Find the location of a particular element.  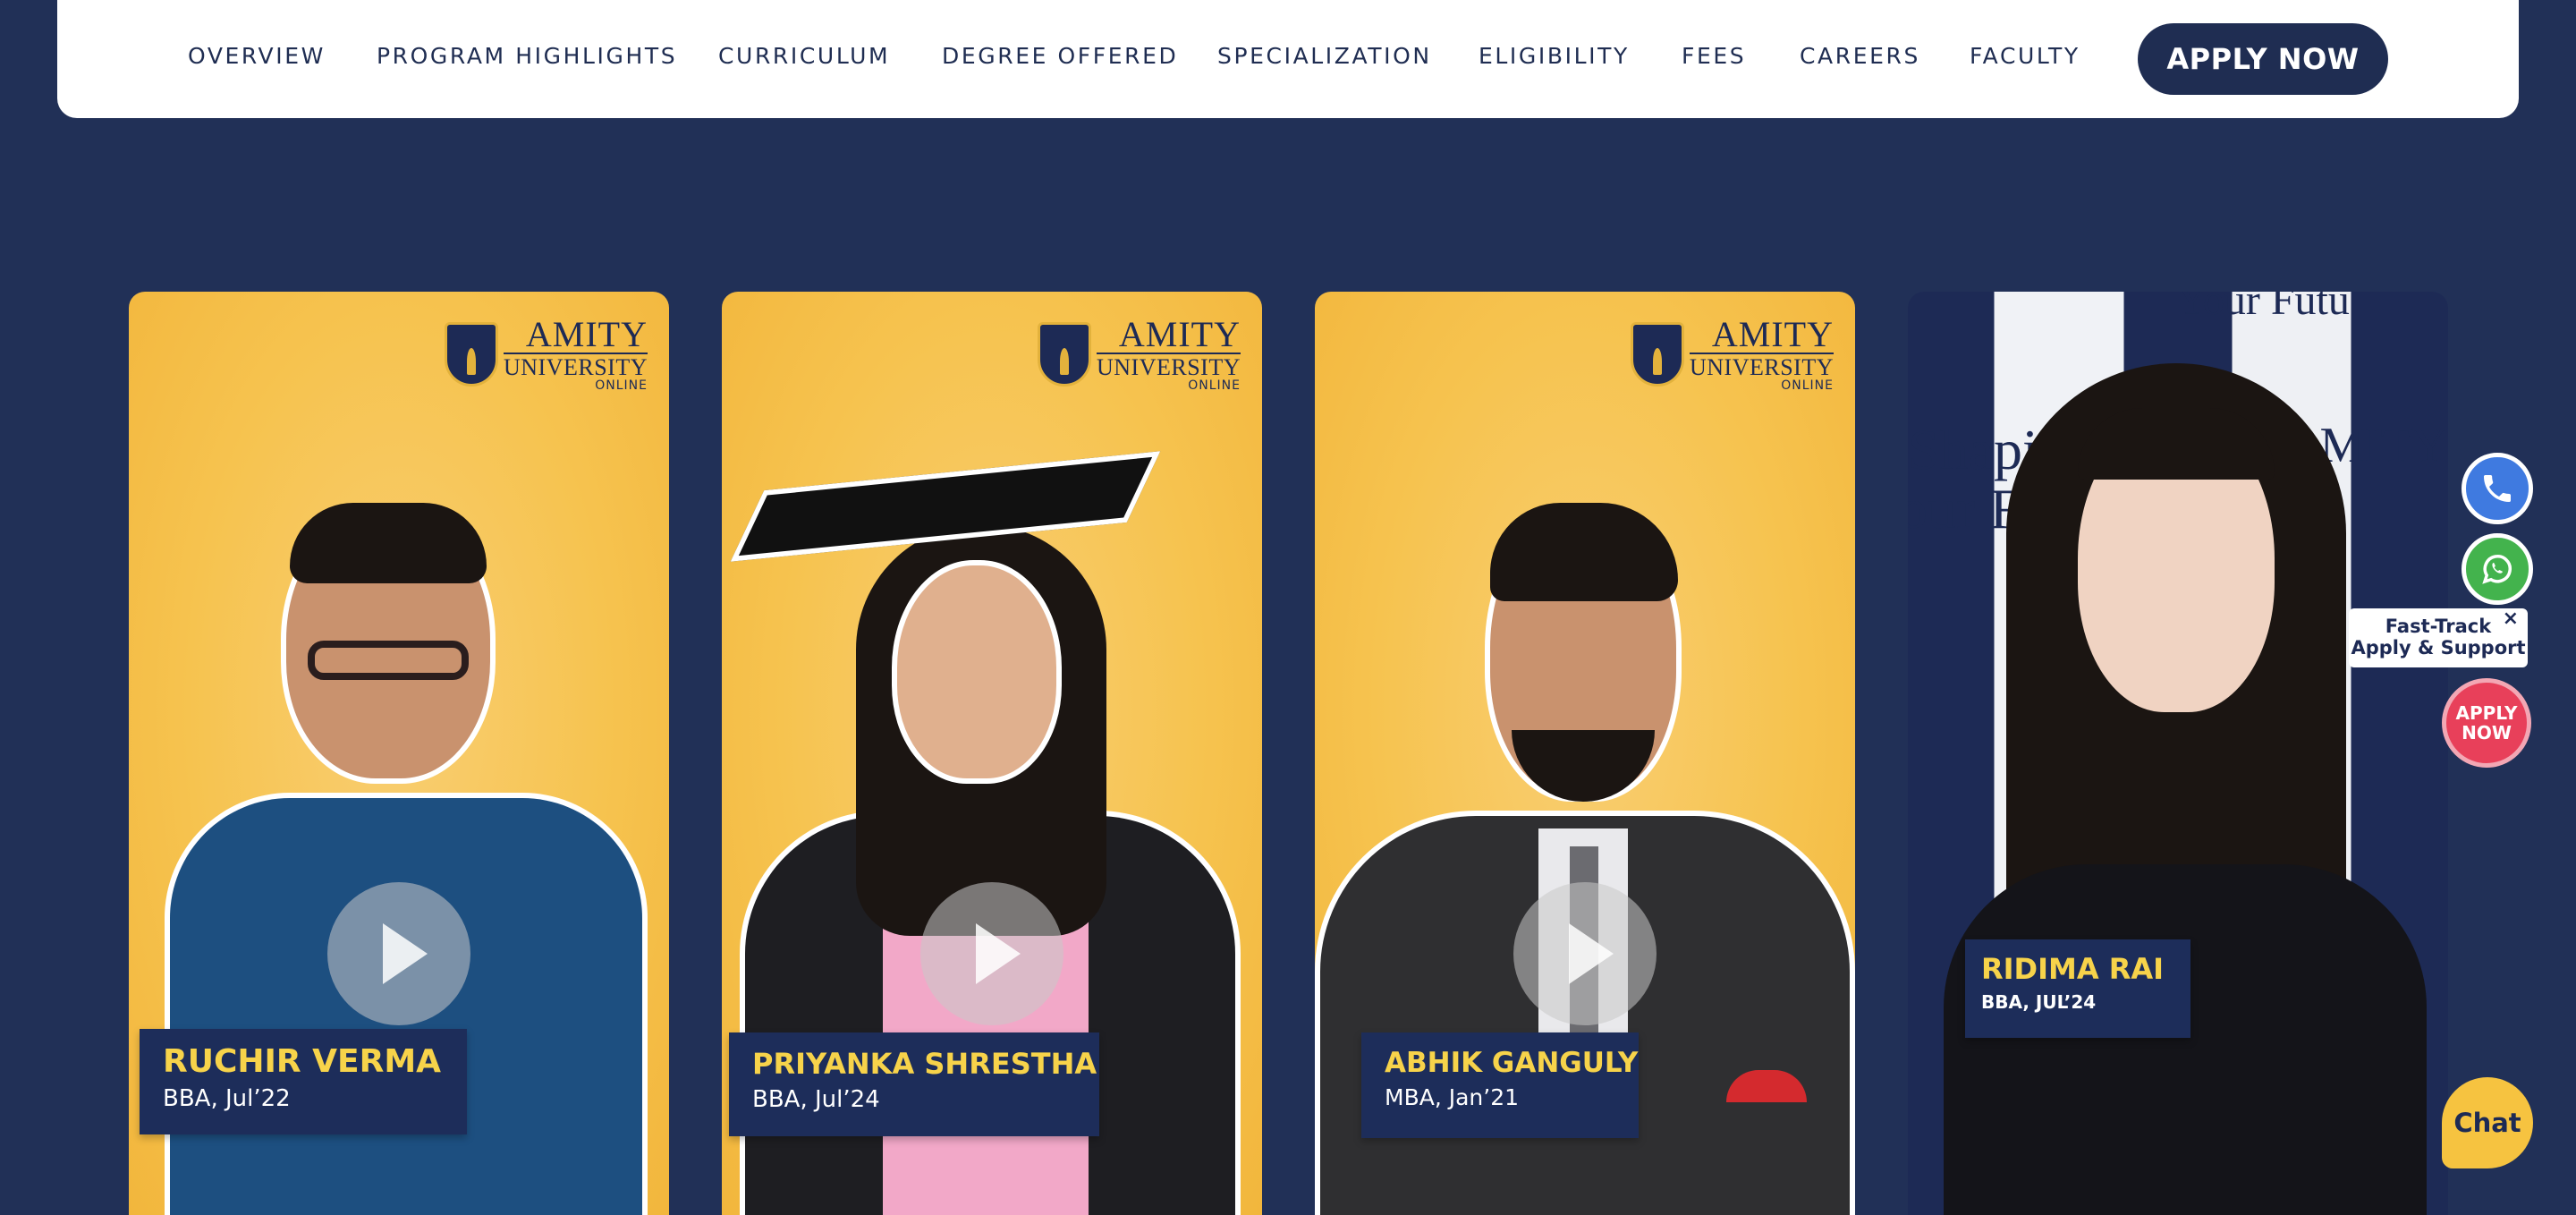

nav-program-highlights: PROGRAM HIGHLIGHTS is located at coordinates (527, 56).